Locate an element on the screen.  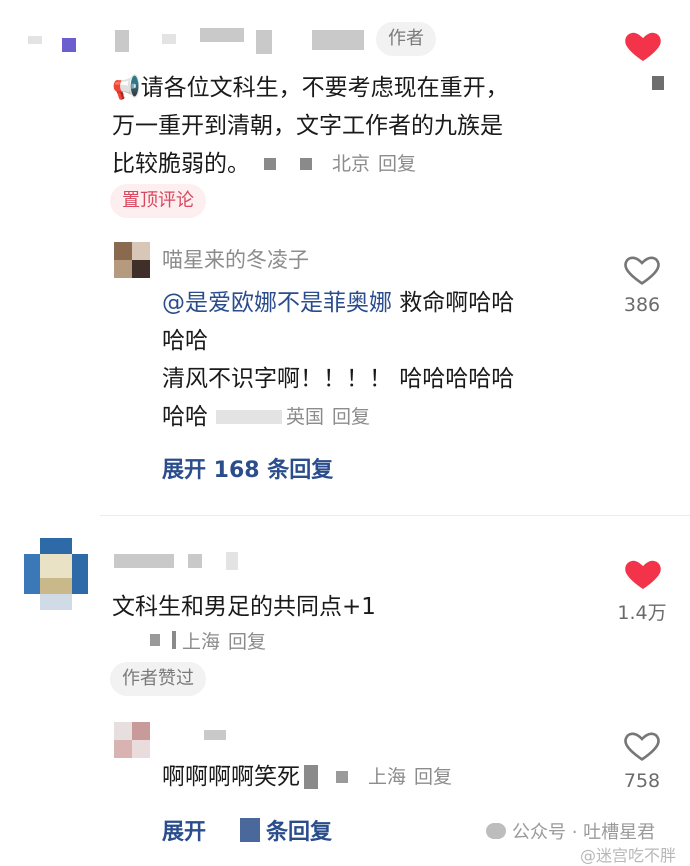
comment-line: 比较脆弱的。 北京 回复 is located at coordinates (362, 164).